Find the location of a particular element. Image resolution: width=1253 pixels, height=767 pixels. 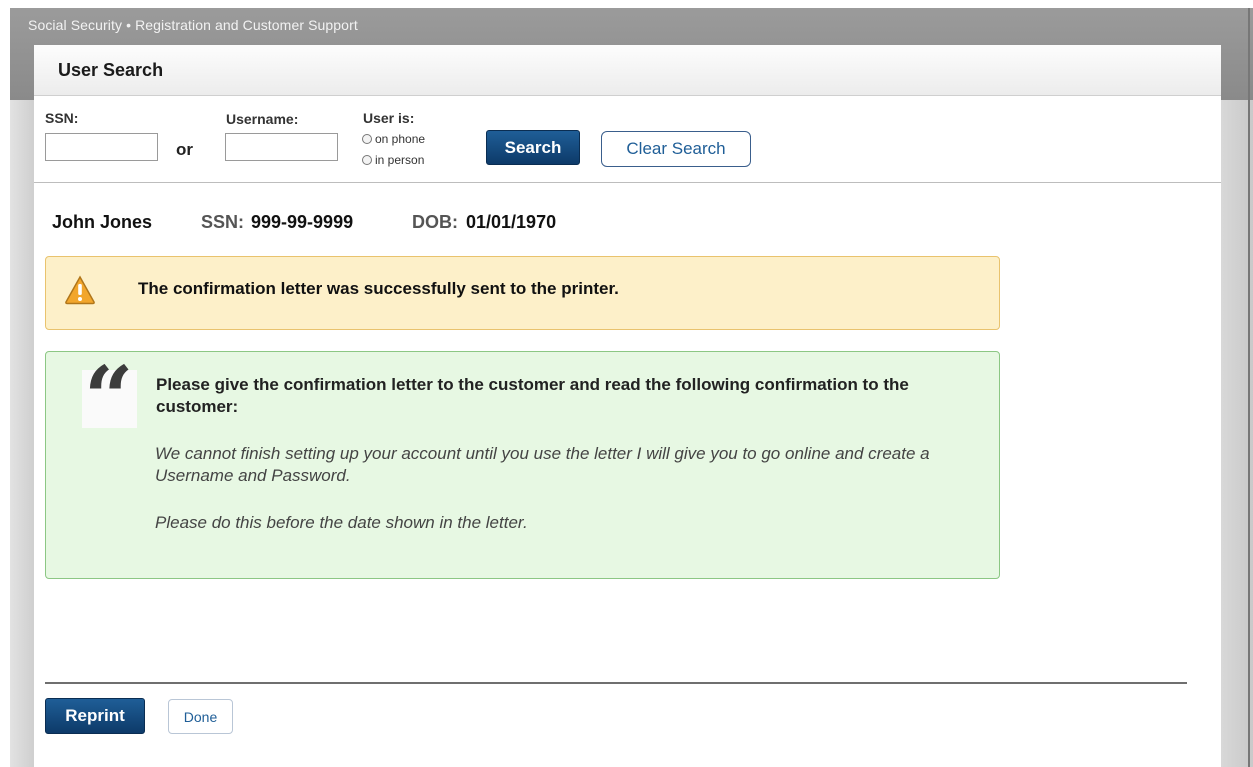

user-is-label: User is: is located at coordinates (389, 118).